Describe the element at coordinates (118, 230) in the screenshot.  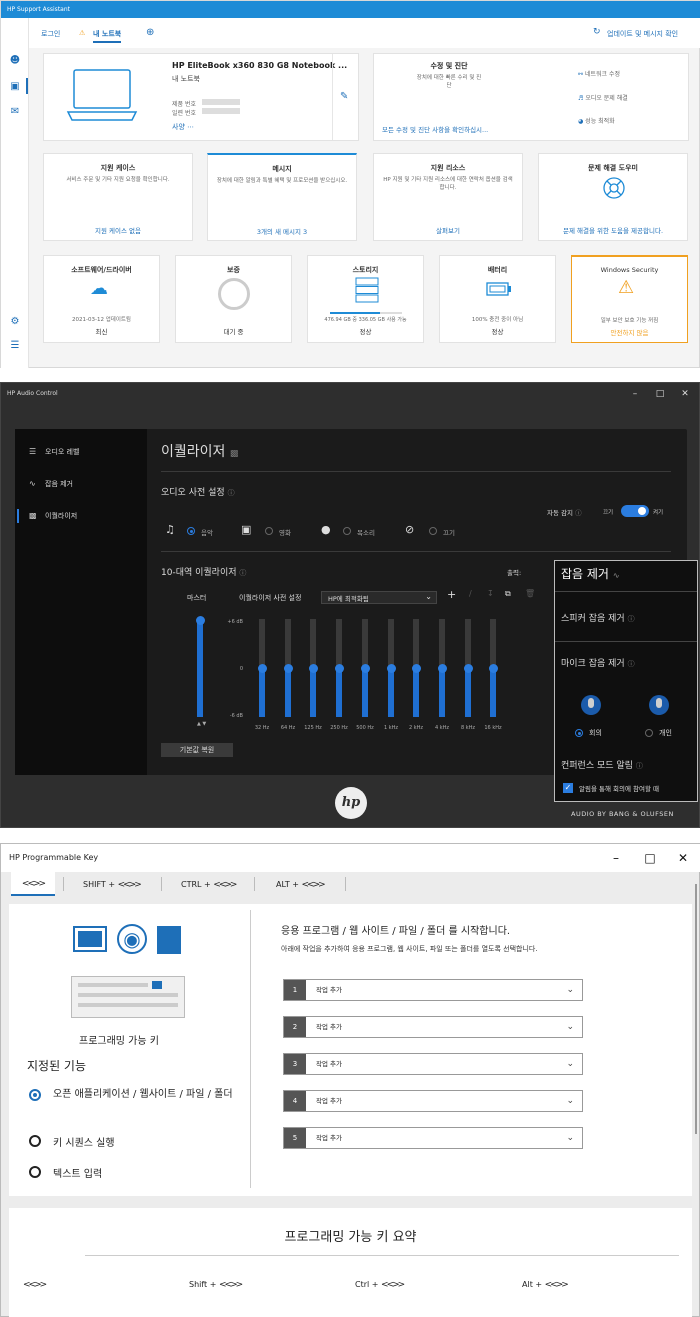
I see `card-link: 지원 케이스 없음` at that location.